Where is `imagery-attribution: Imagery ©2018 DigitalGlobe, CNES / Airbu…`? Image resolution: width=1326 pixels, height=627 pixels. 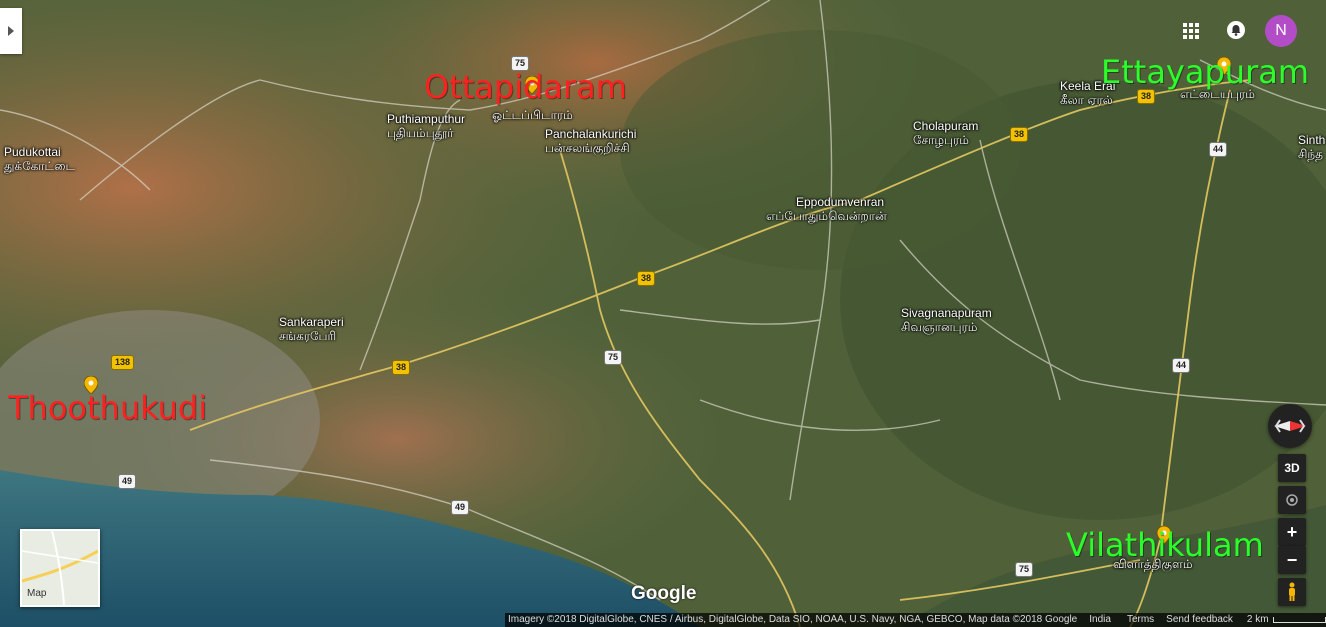
imagery-attribution: Imagery ©2018 DigitalGlobe, CNES / Airbu… is located at coordinates (793, 619).